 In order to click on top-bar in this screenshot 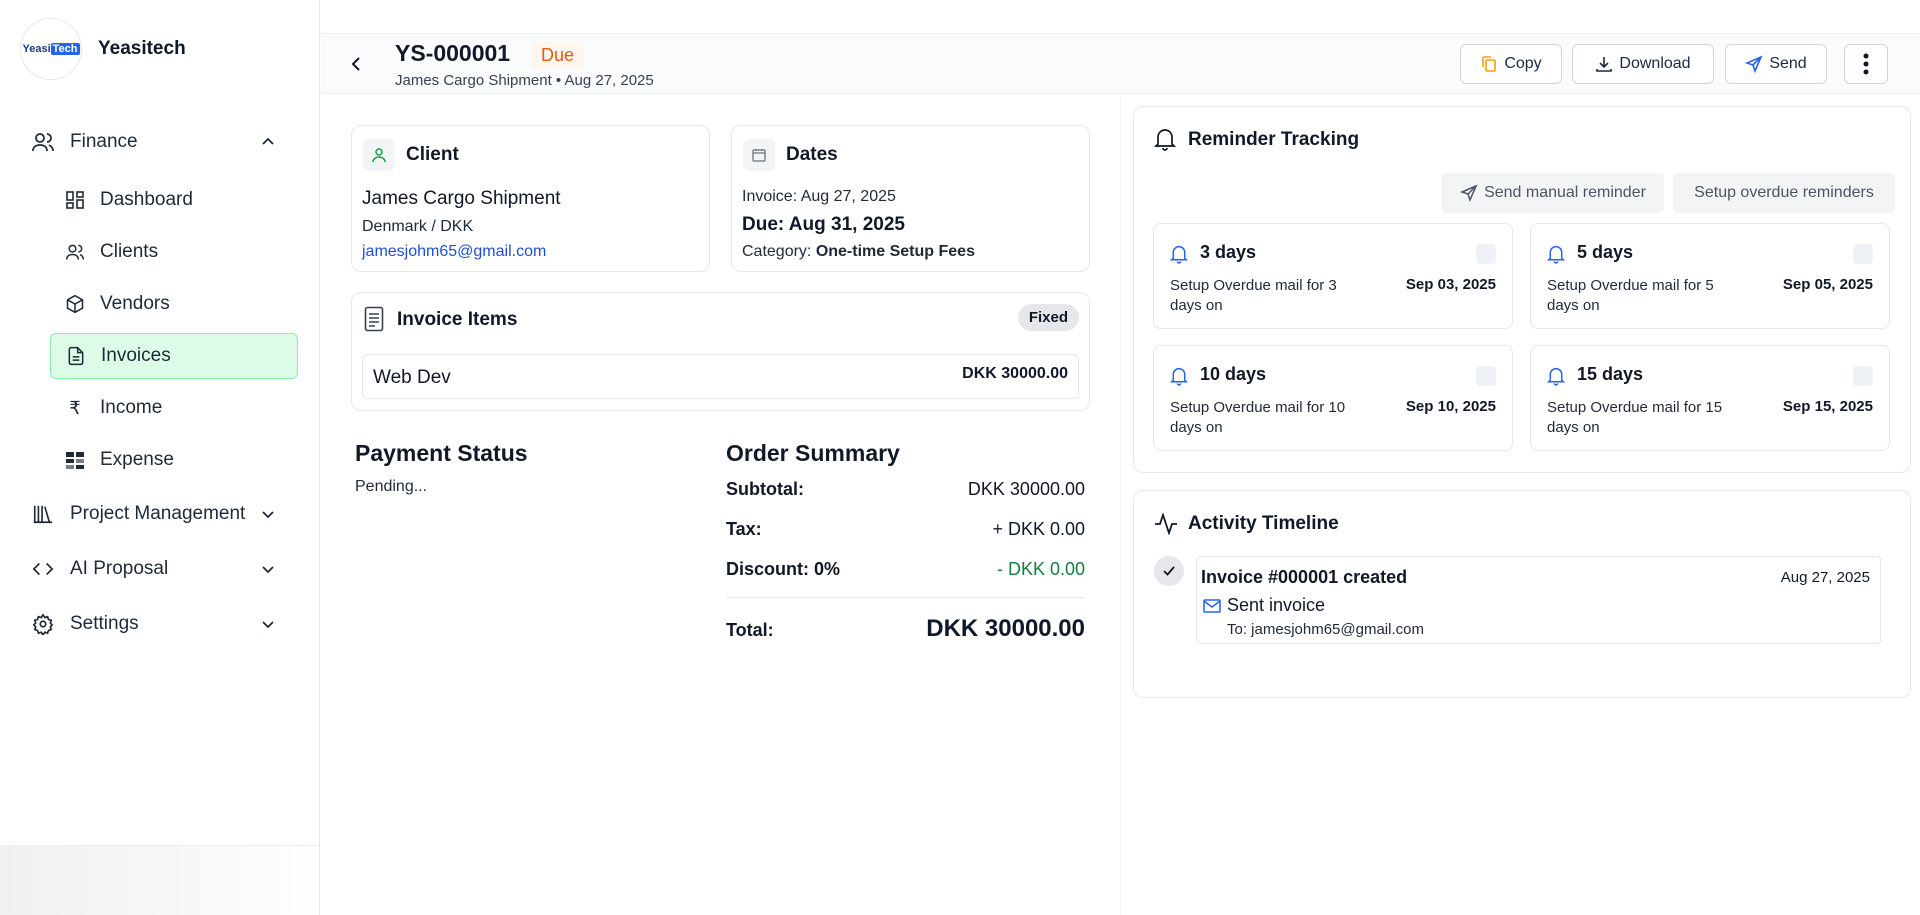, I will do `click(1120, 17)`.